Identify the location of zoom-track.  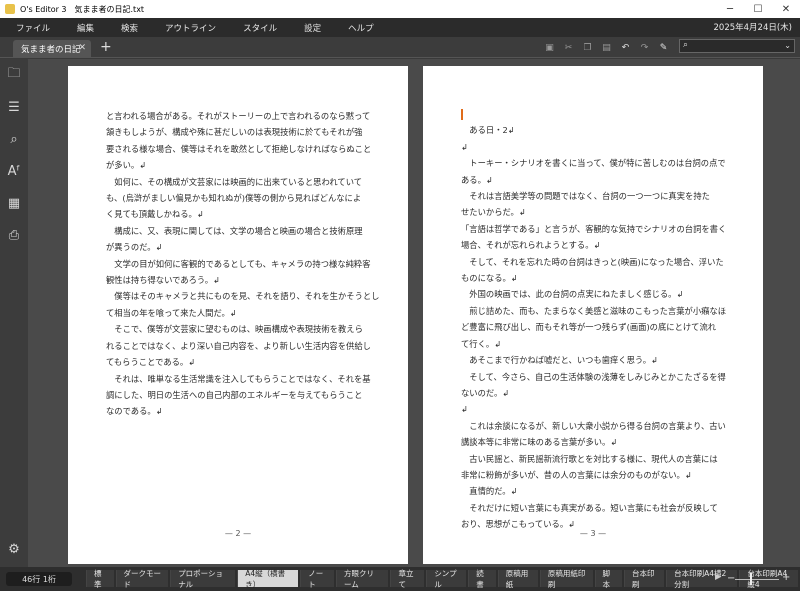
(757, 579).